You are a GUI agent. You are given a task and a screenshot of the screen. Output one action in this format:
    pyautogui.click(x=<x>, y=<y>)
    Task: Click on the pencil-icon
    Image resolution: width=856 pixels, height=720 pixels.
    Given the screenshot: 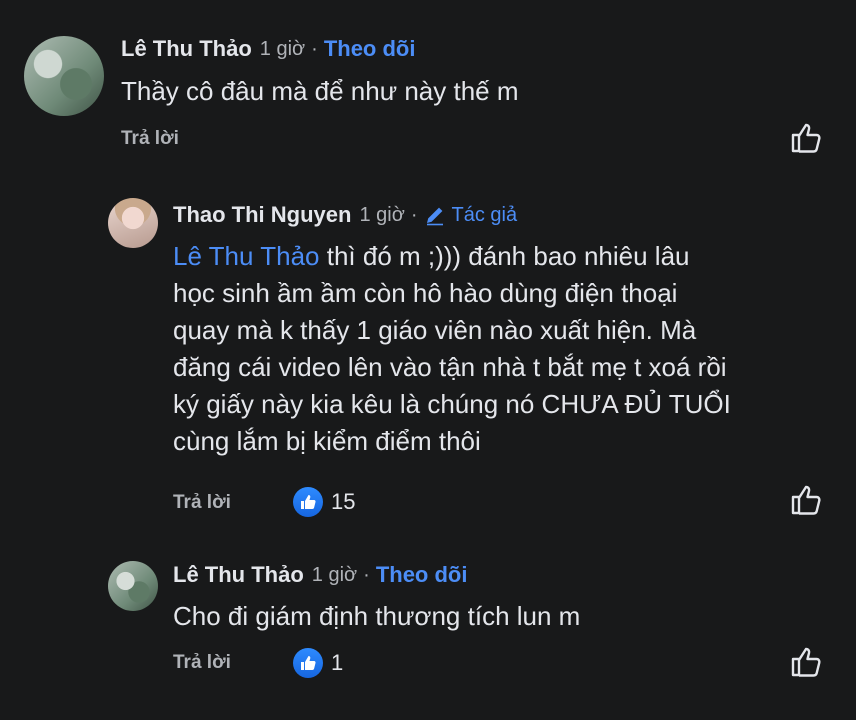 What is the action you would take?
    pyautogui.click(x=434, y=216)
    